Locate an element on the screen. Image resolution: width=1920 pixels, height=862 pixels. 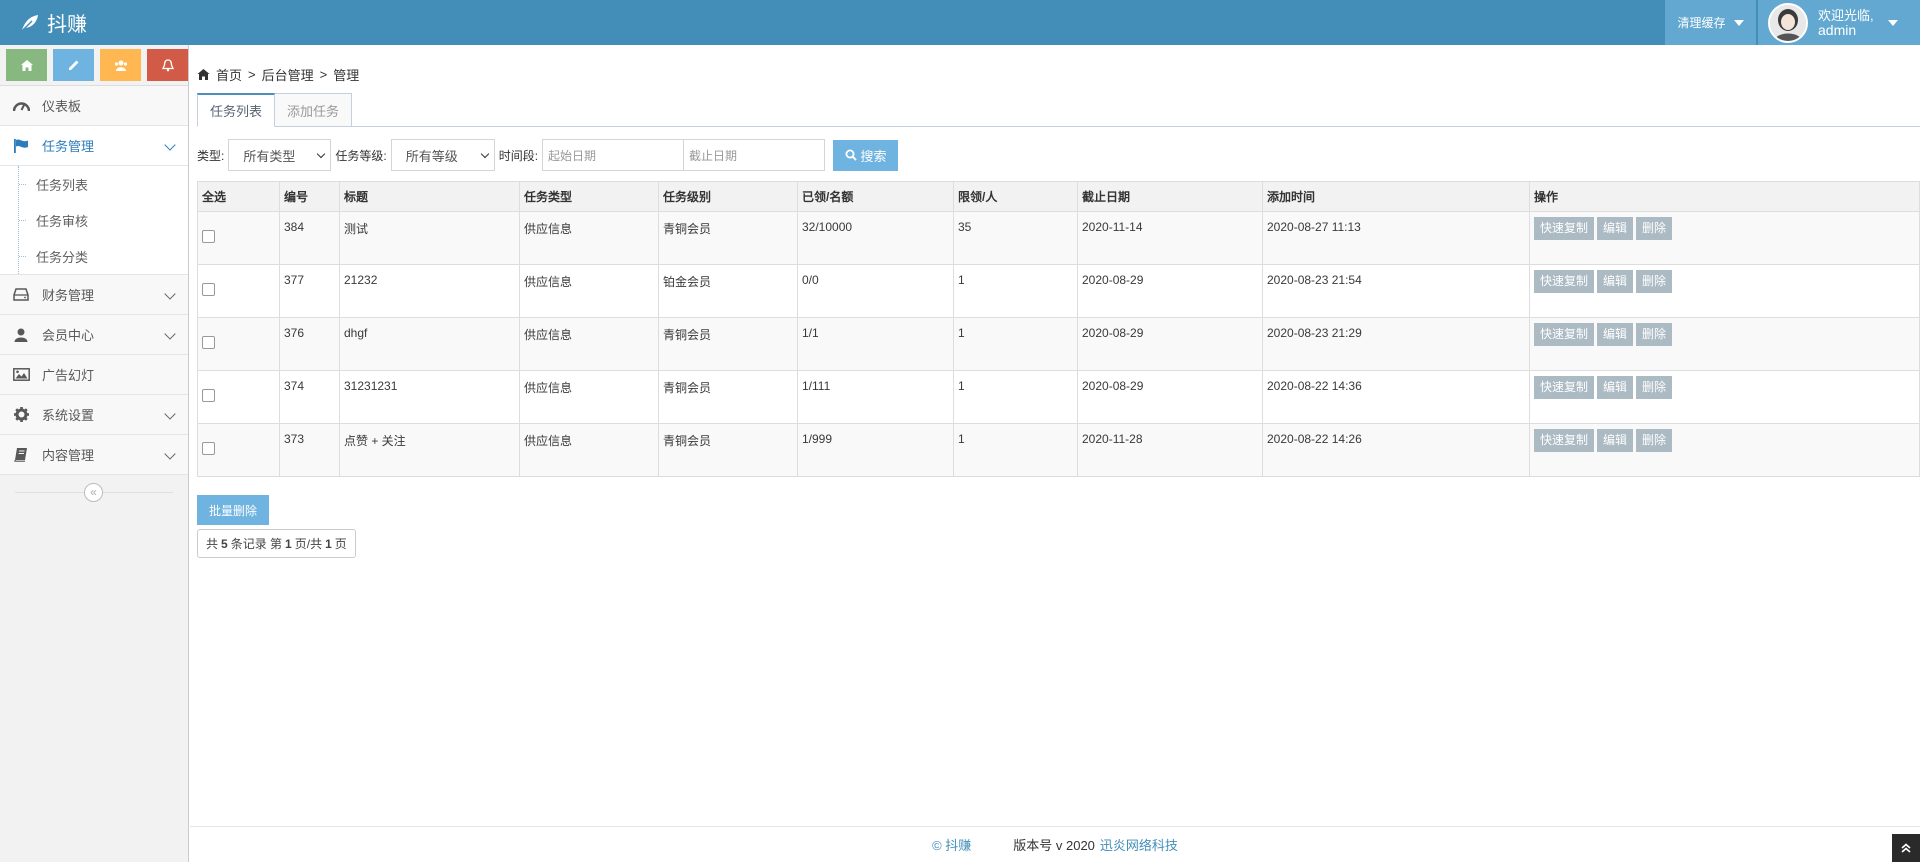
cell-id: 376 is located at coordinates (309, 344).